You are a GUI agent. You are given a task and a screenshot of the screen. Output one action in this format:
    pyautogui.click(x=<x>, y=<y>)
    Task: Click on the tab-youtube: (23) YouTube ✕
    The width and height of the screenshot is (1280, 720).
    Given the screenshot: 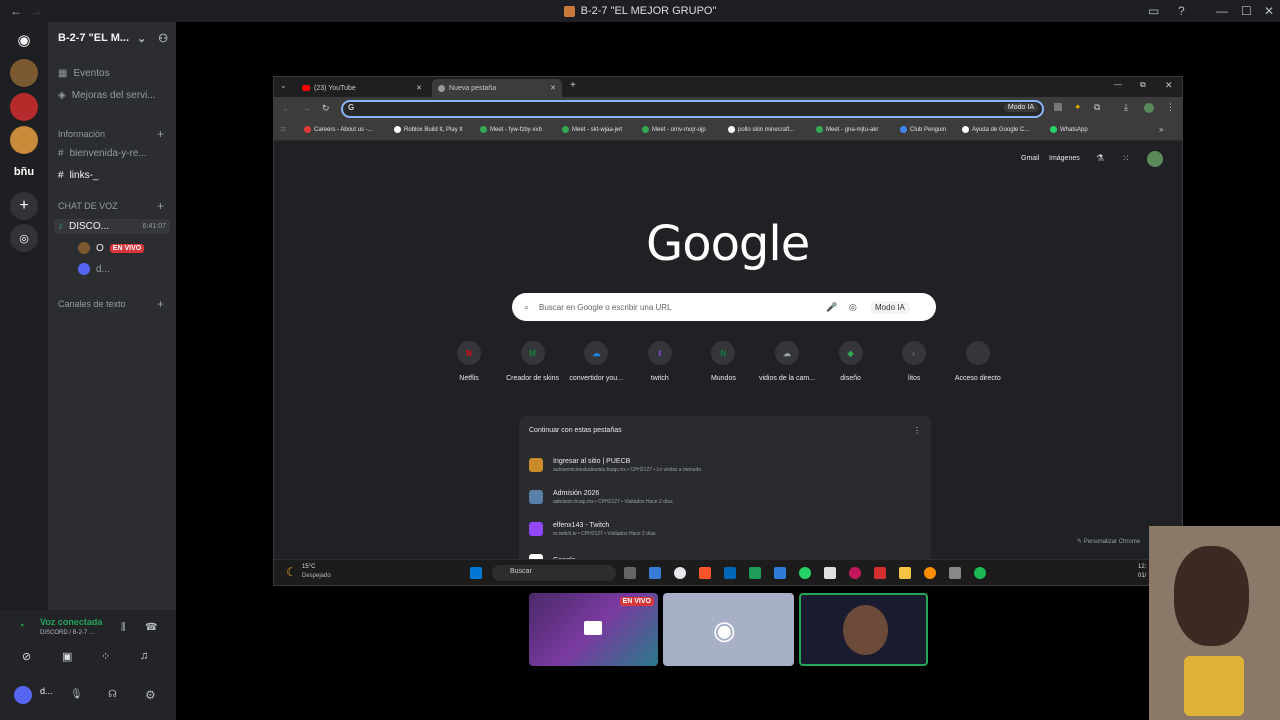 What is the action you would take?
    pyautogui.click(x=362, y=88)
    